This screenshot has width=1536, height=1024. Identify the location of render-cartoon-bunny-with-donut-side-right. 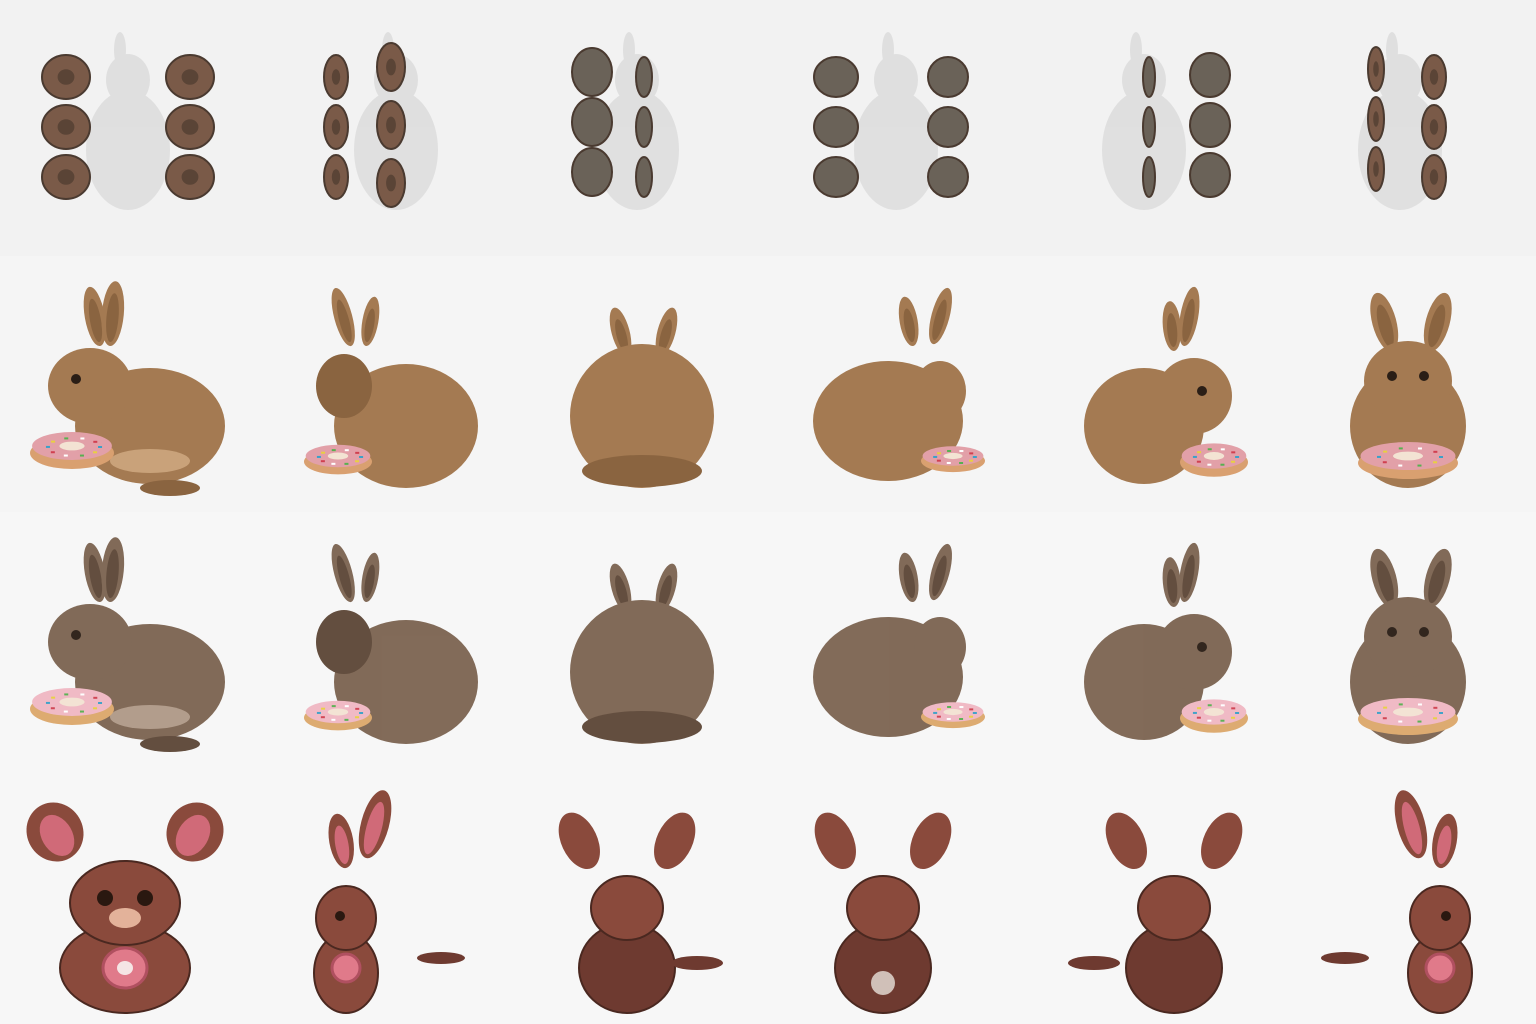
(1408, 896).